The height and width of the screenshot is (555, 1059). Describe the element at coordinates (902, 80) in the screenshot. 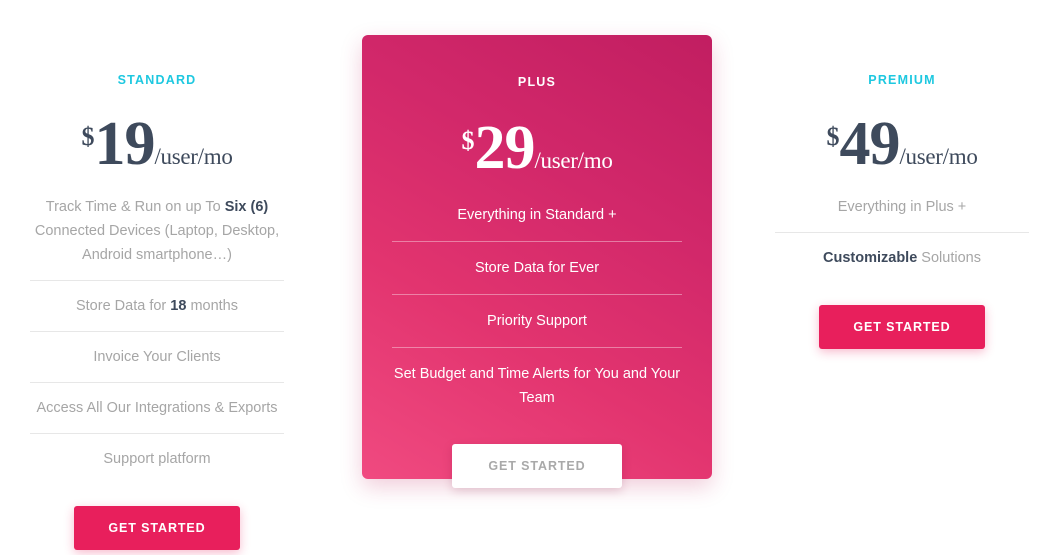

I see `plan-name-premium: PREMIUM` at that location.